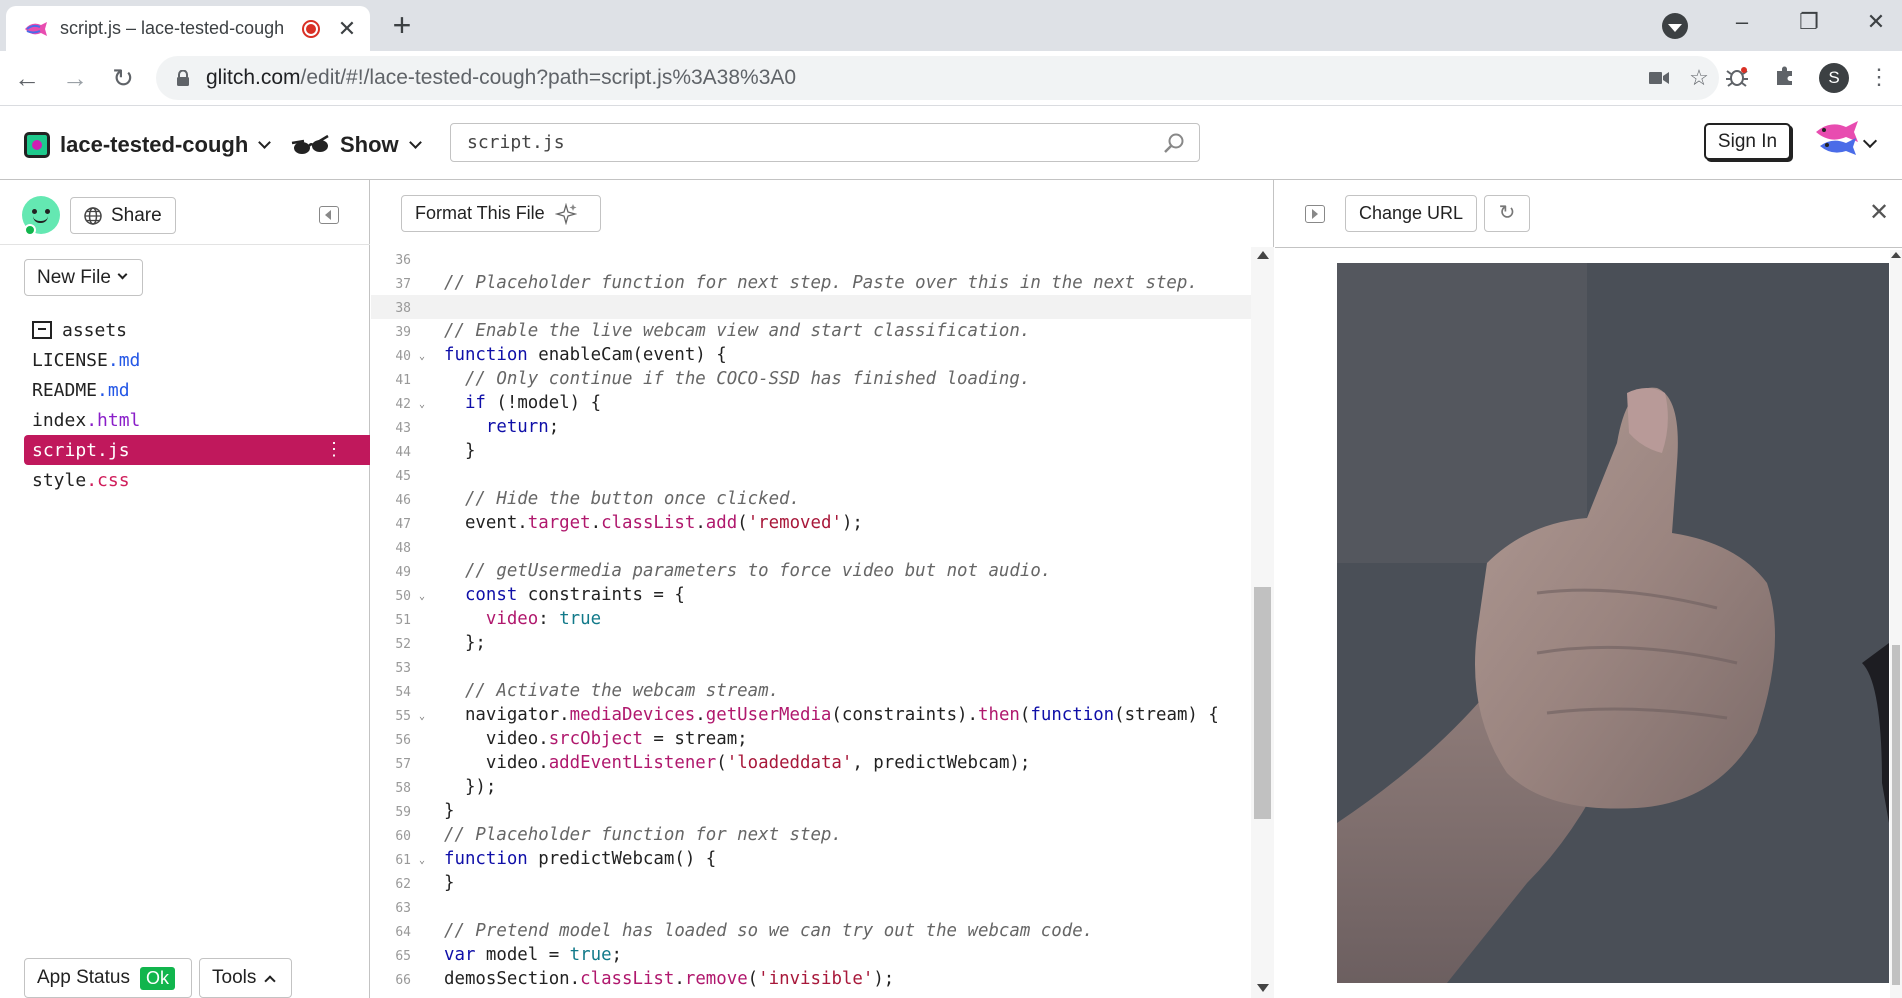  What do you see at coordinates (75, 78) in the screenshot?
I see `forward-icon: →` at bounding box center [75, 78].